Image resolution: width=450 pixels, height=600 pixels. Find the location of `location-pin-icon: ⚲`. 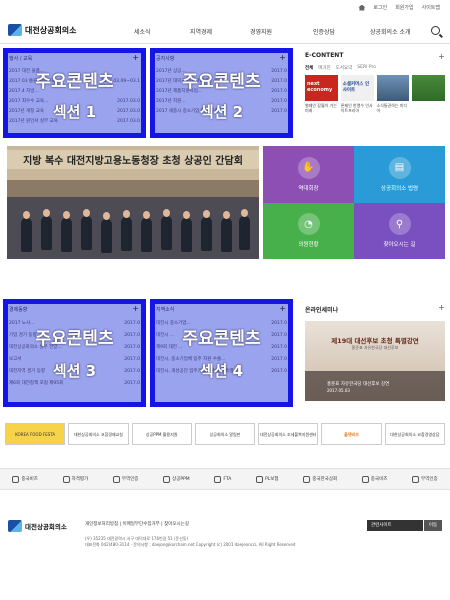

location-pin-icon: ⚲ is located at coordinates (399, 224).